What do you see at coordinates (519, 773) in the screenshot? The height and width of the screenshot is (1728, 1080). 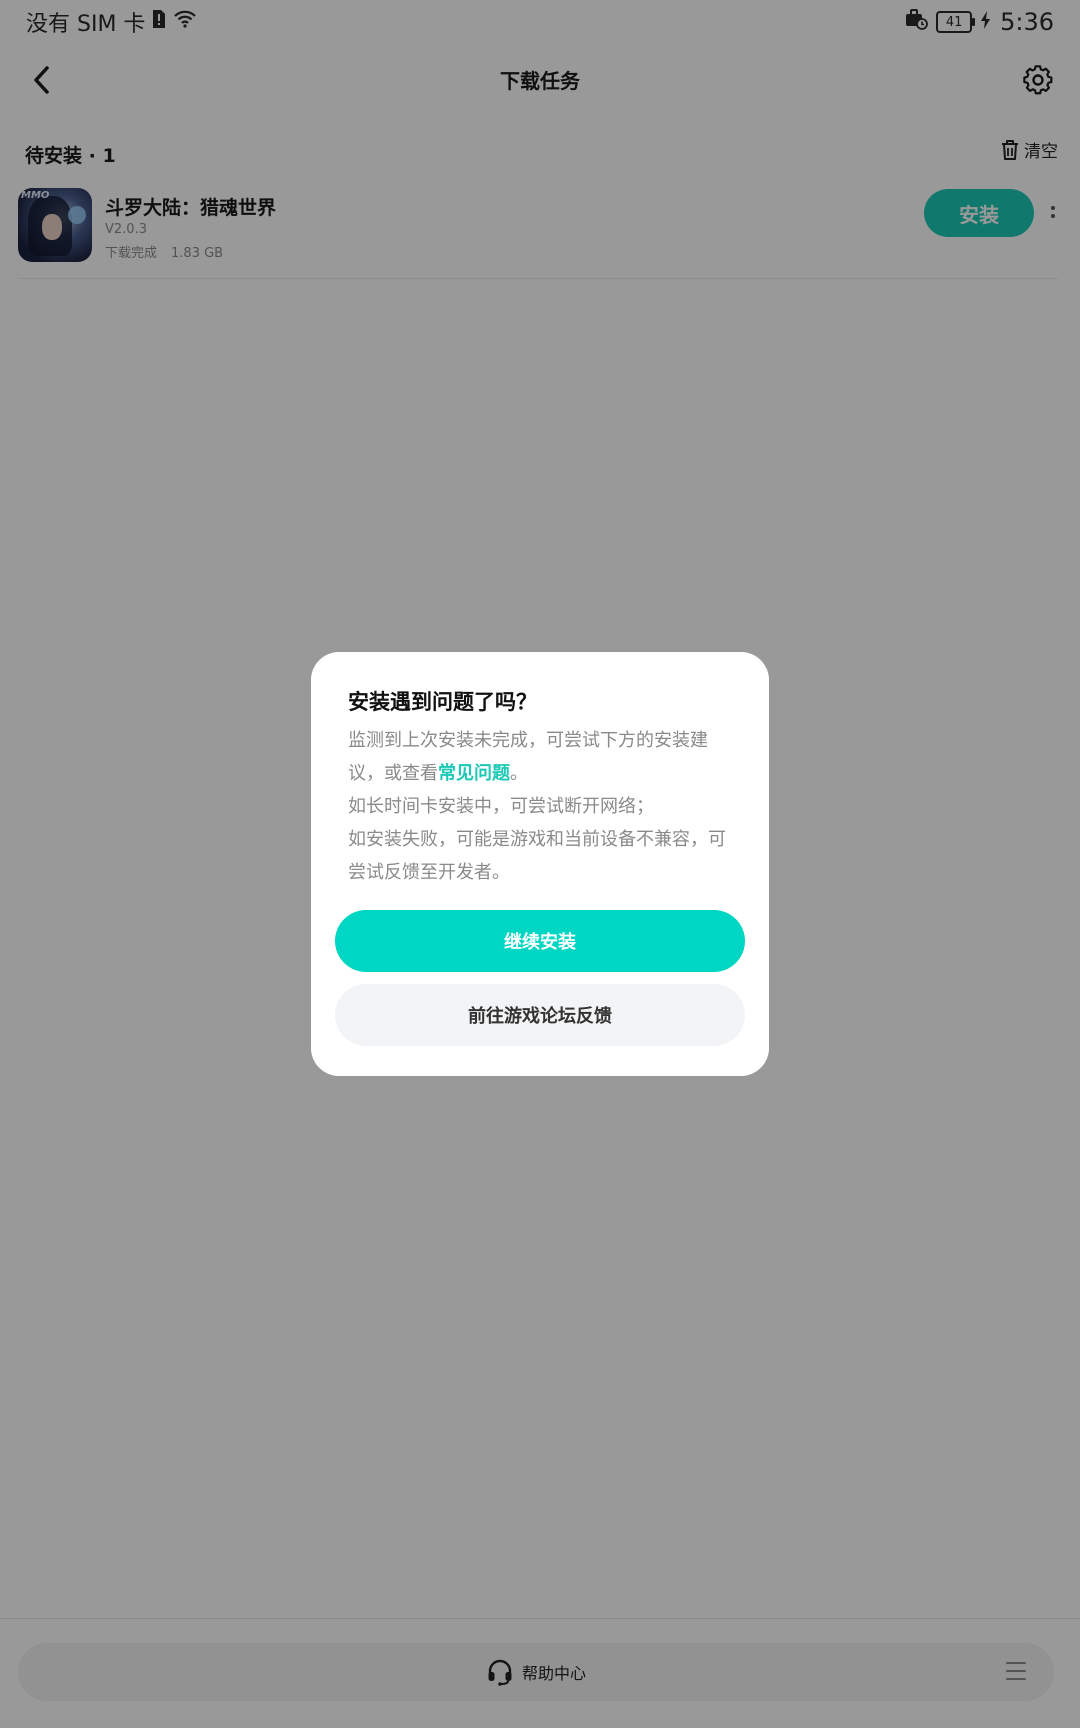 I see `dialog-text-suffix: 。` at bounding box center [519, 773].